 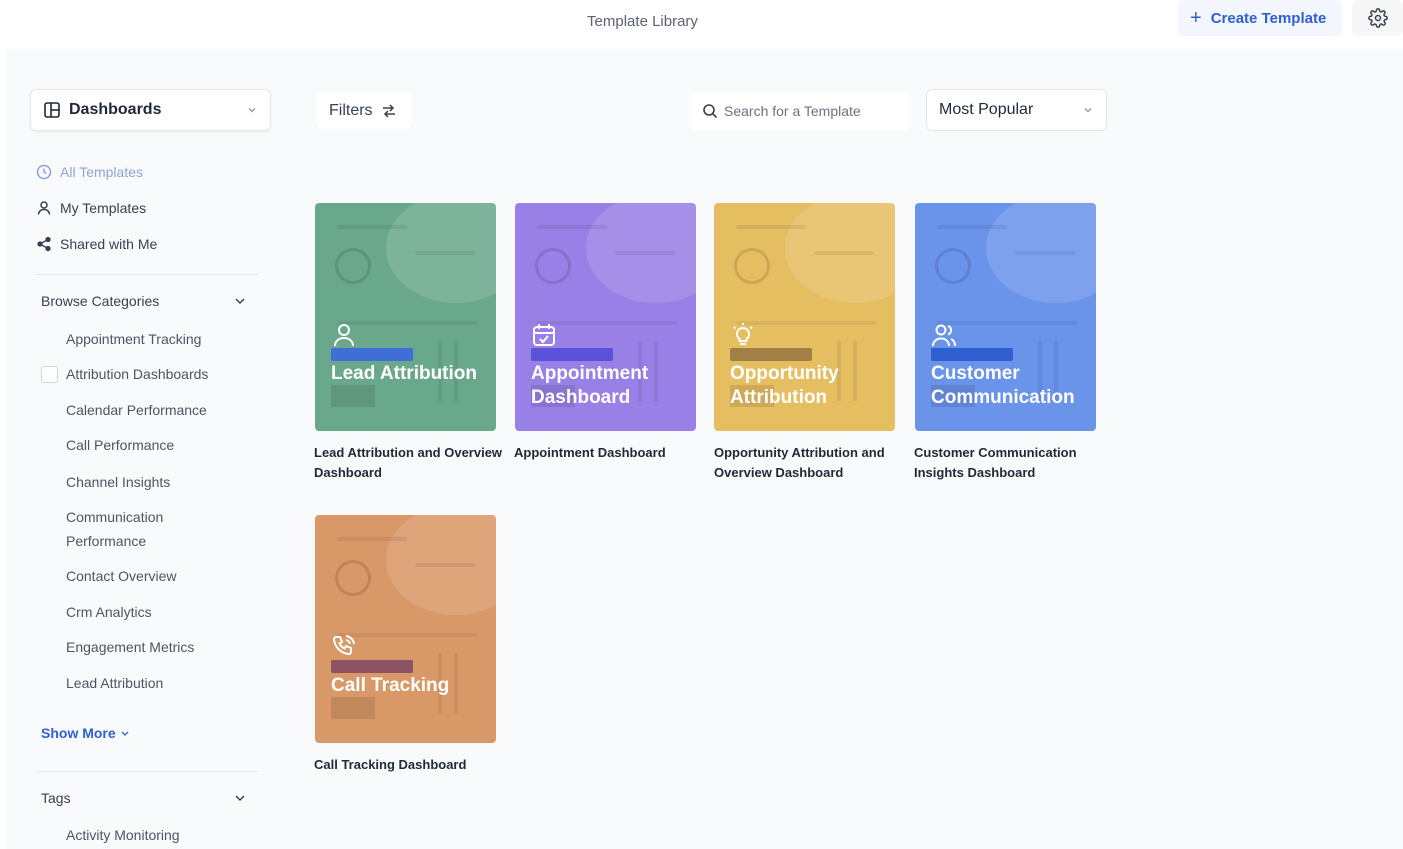 I want to click on search-box, so click(x=800, y=111).